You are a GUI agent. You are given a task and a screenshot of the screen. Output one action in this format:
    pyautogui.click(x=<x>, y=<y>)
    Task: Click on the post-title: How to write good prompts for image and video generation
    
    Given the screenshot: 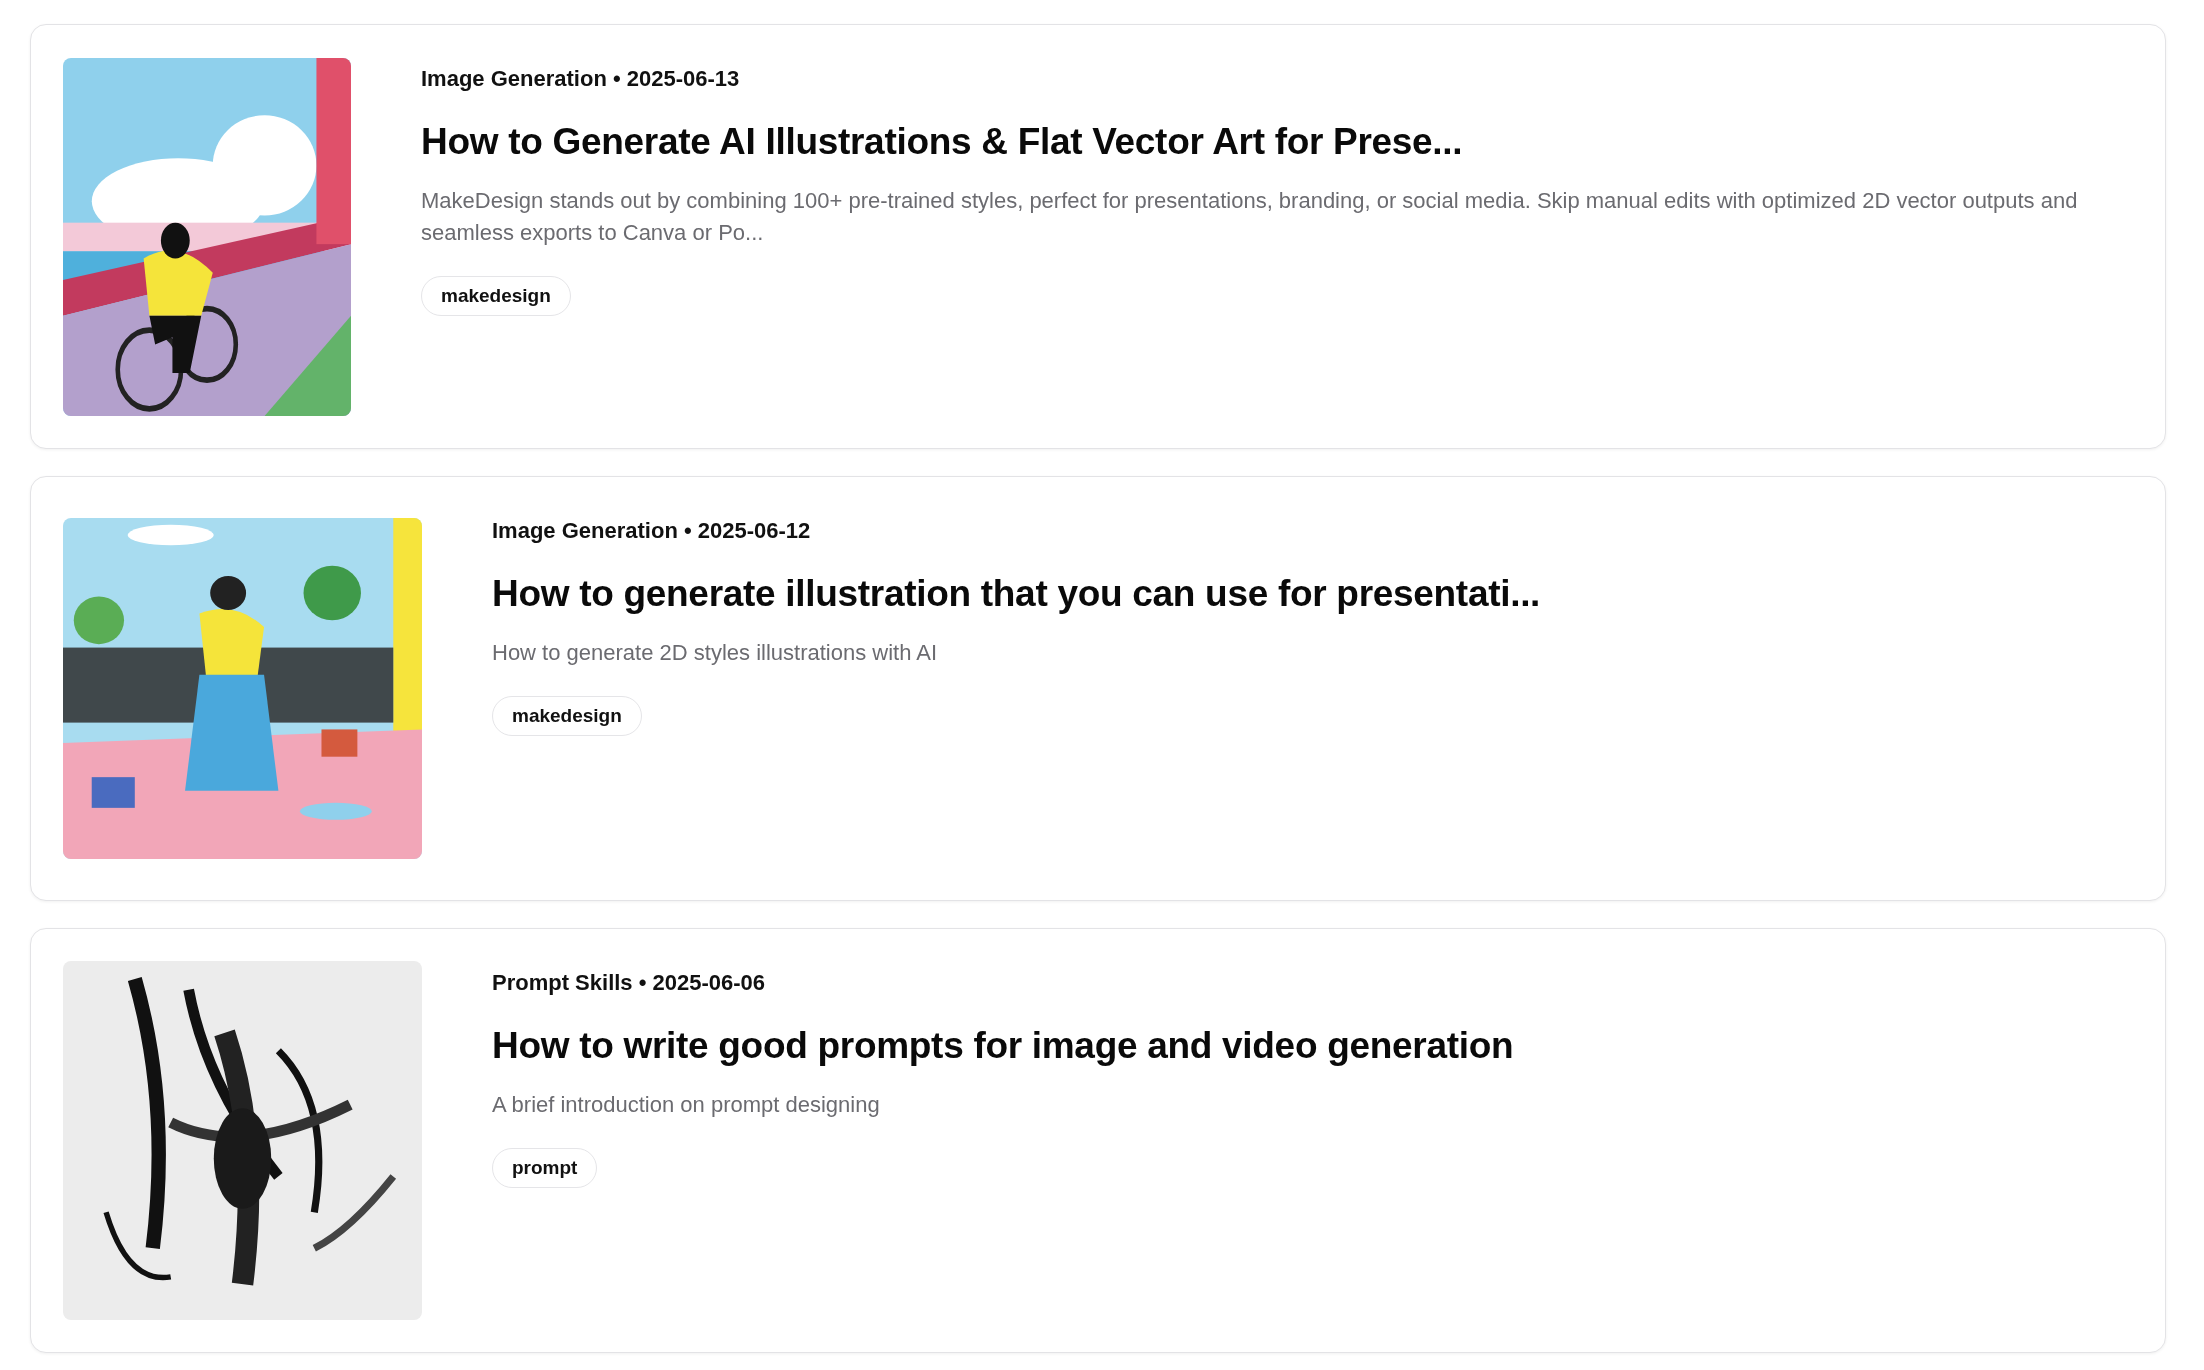 What is the action you would take?
    pyautogui.click(x=1312, y=1046)
    